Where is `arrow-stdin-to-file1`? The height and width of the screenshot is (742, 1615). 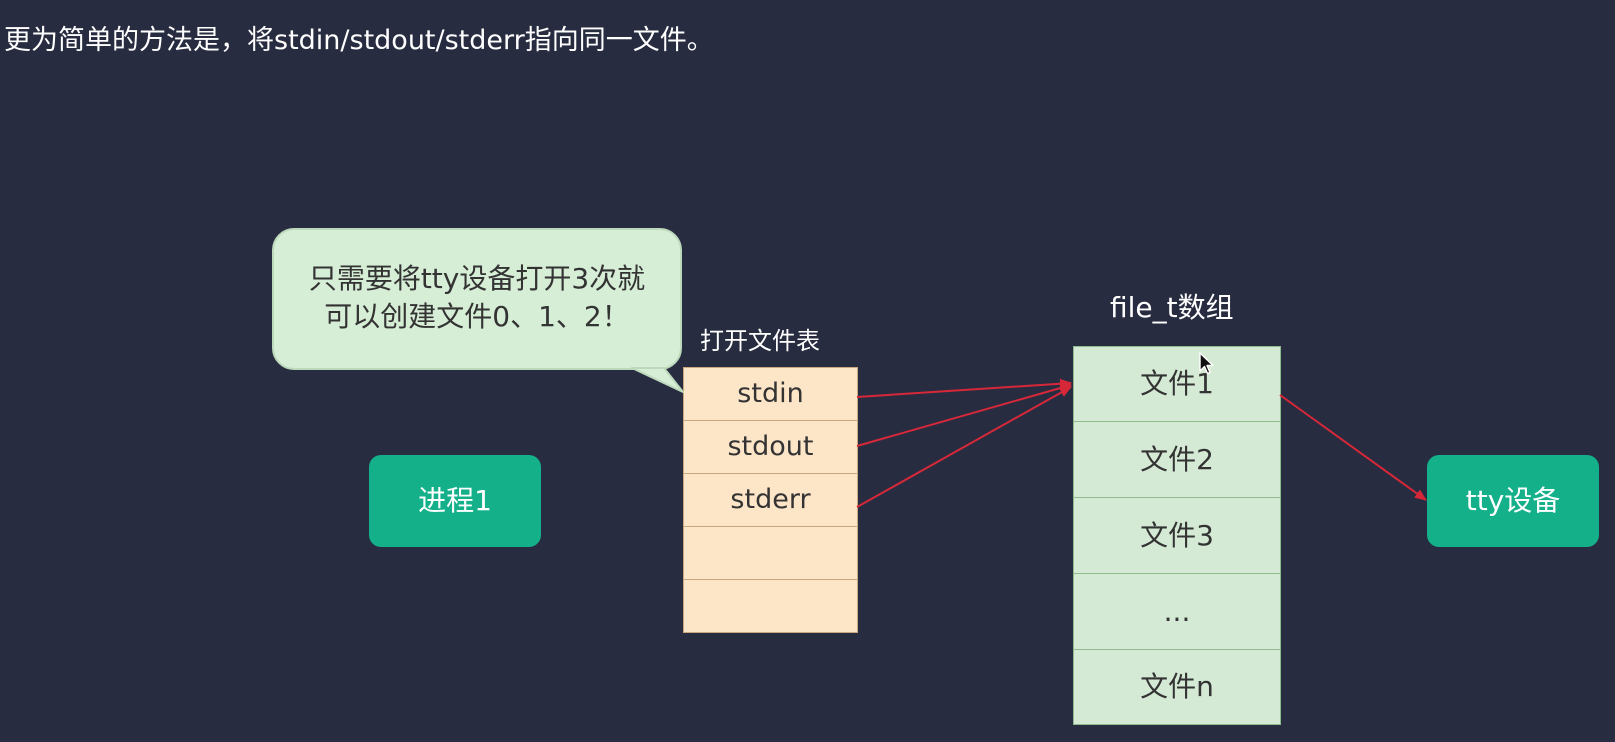 arrow-stdin-to-file1 is located at coordinates (964, 388).